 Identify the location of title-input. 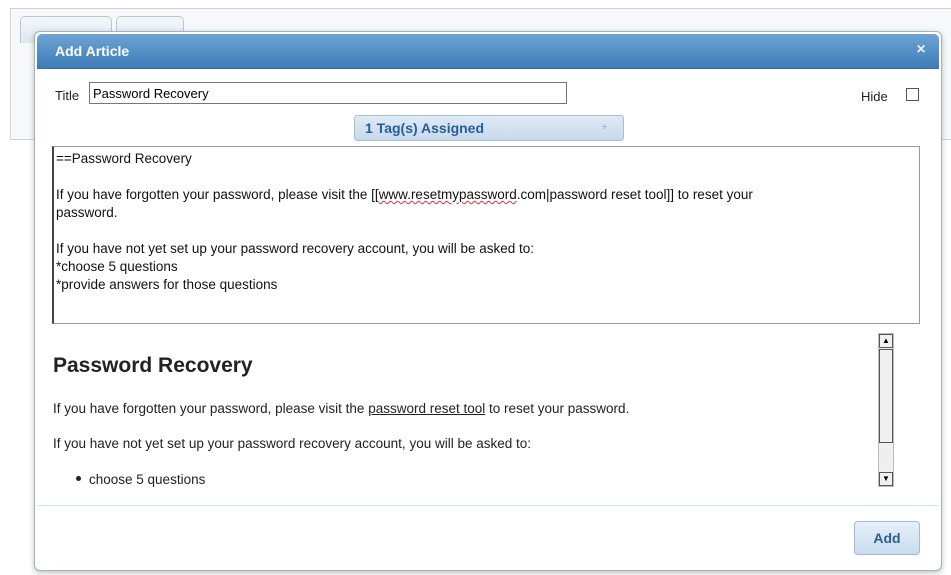
(328, 93).